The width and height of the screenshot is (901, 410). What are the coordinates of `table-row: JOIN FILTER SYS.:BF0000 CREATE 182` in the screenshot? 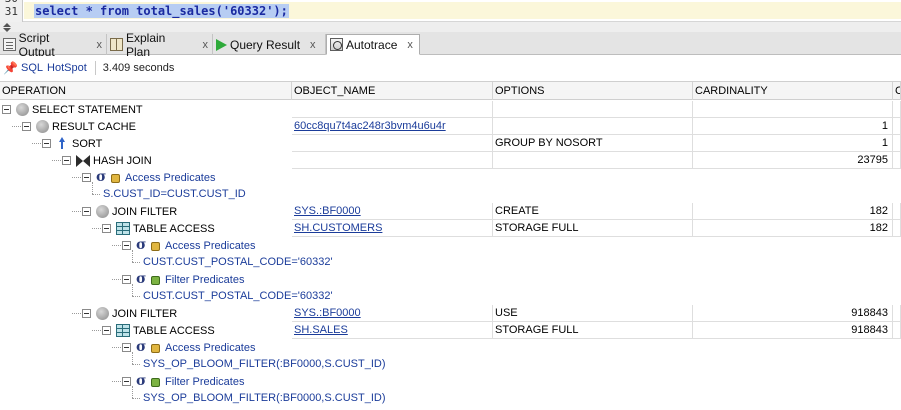 It's located at (450, 211).